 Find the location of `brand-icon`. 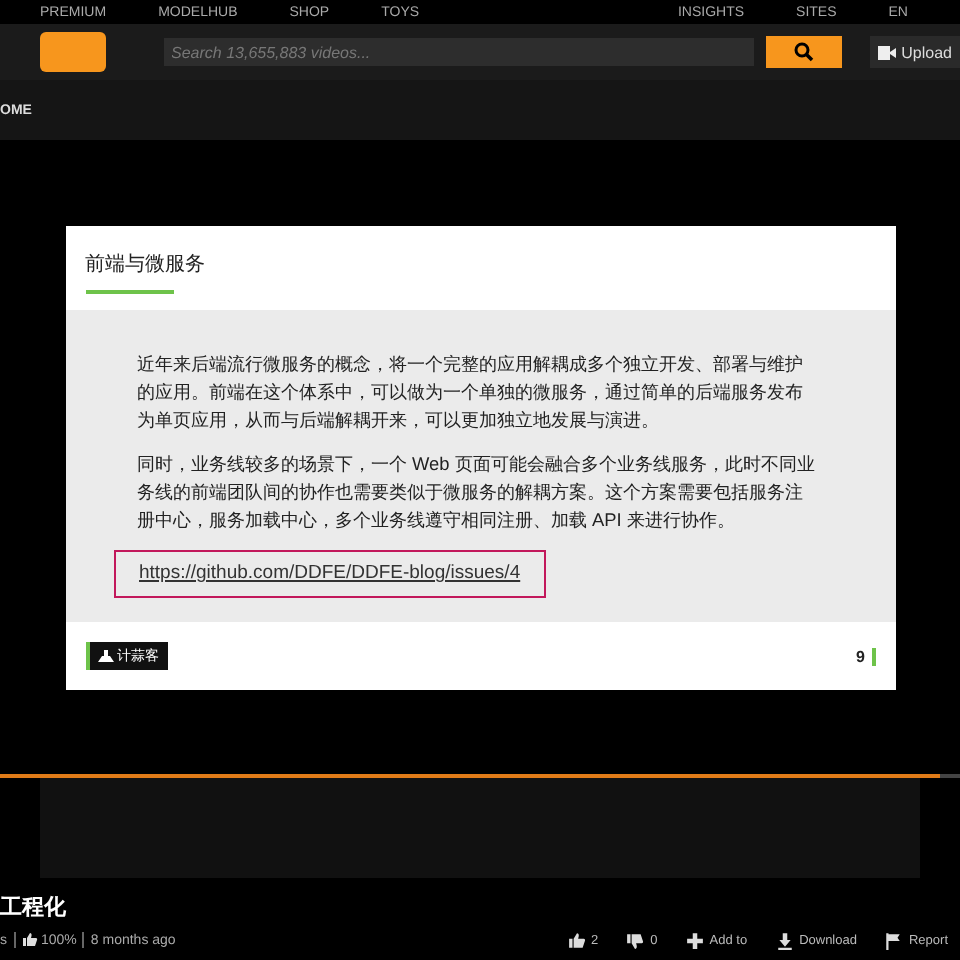

brand-icon is located at coordinates (105, 656).